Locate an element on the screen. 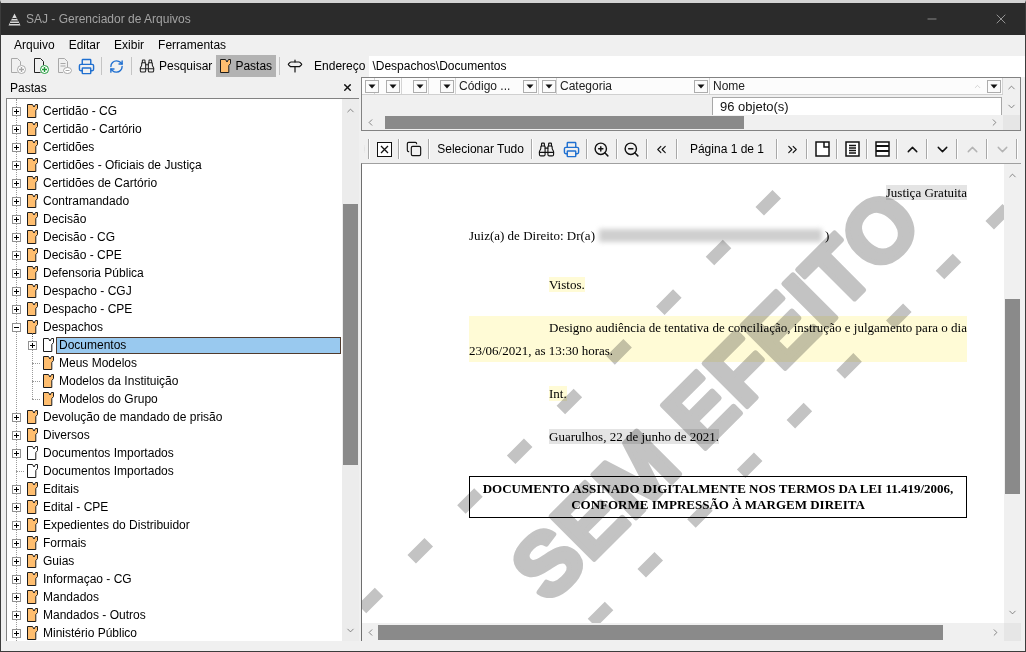 This screenshot has width=1026, height=652. tree-item: Certidões de Cartório is located at coordinates (100, 183).